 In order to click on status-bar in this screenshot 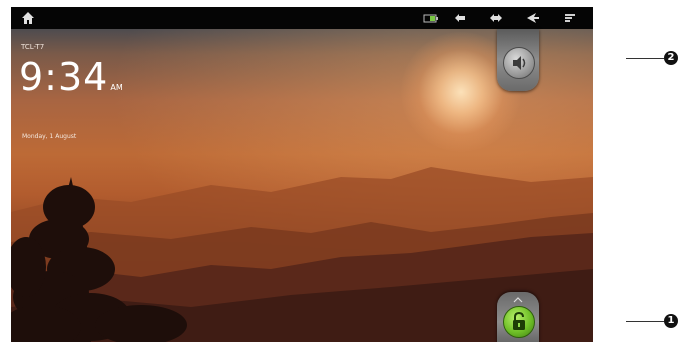, I will do `click(302, 18)`.